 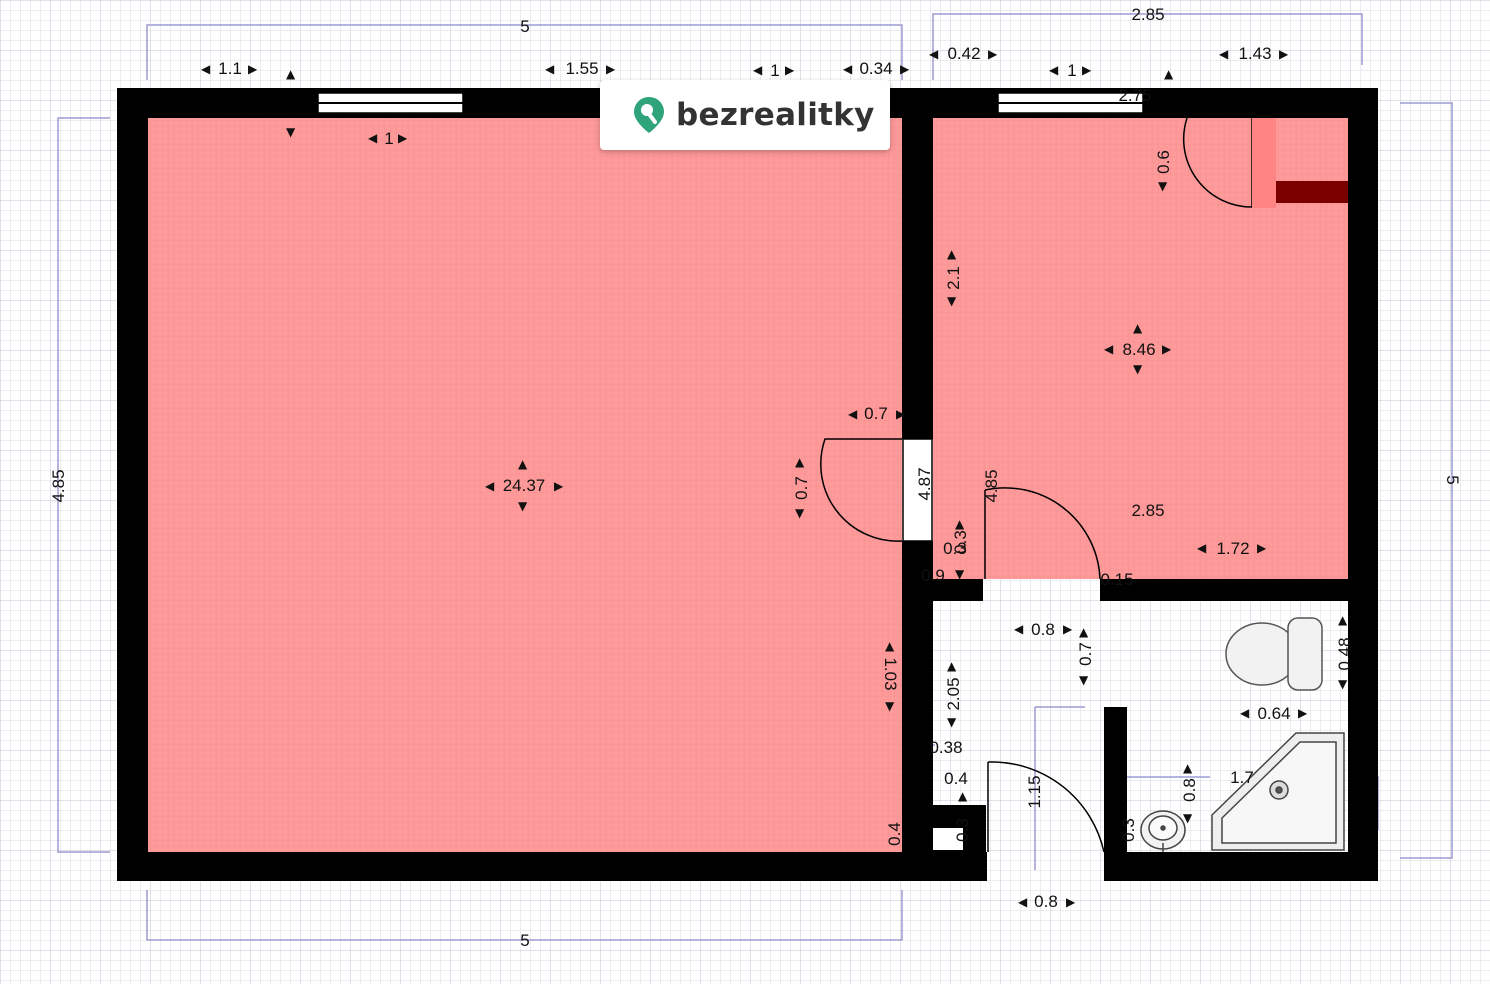 I want to click on dim-label: 1.1, so click(x=230, y=68).